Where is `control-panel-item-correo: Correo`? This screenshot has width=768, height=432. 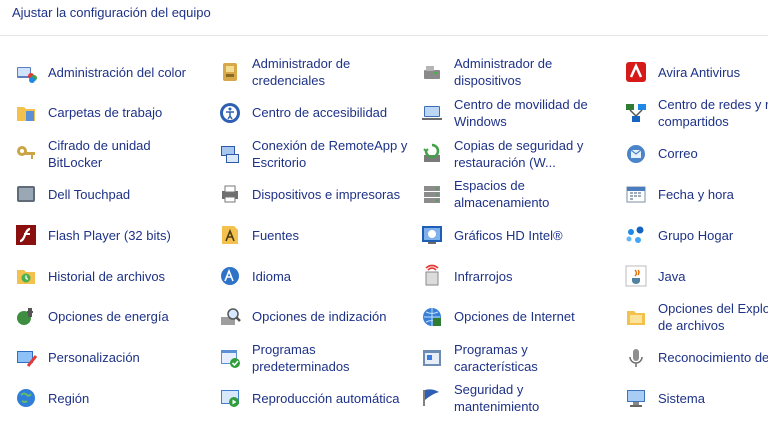 control-panel-item-correo: Correo is located at coordinates (661, 154).